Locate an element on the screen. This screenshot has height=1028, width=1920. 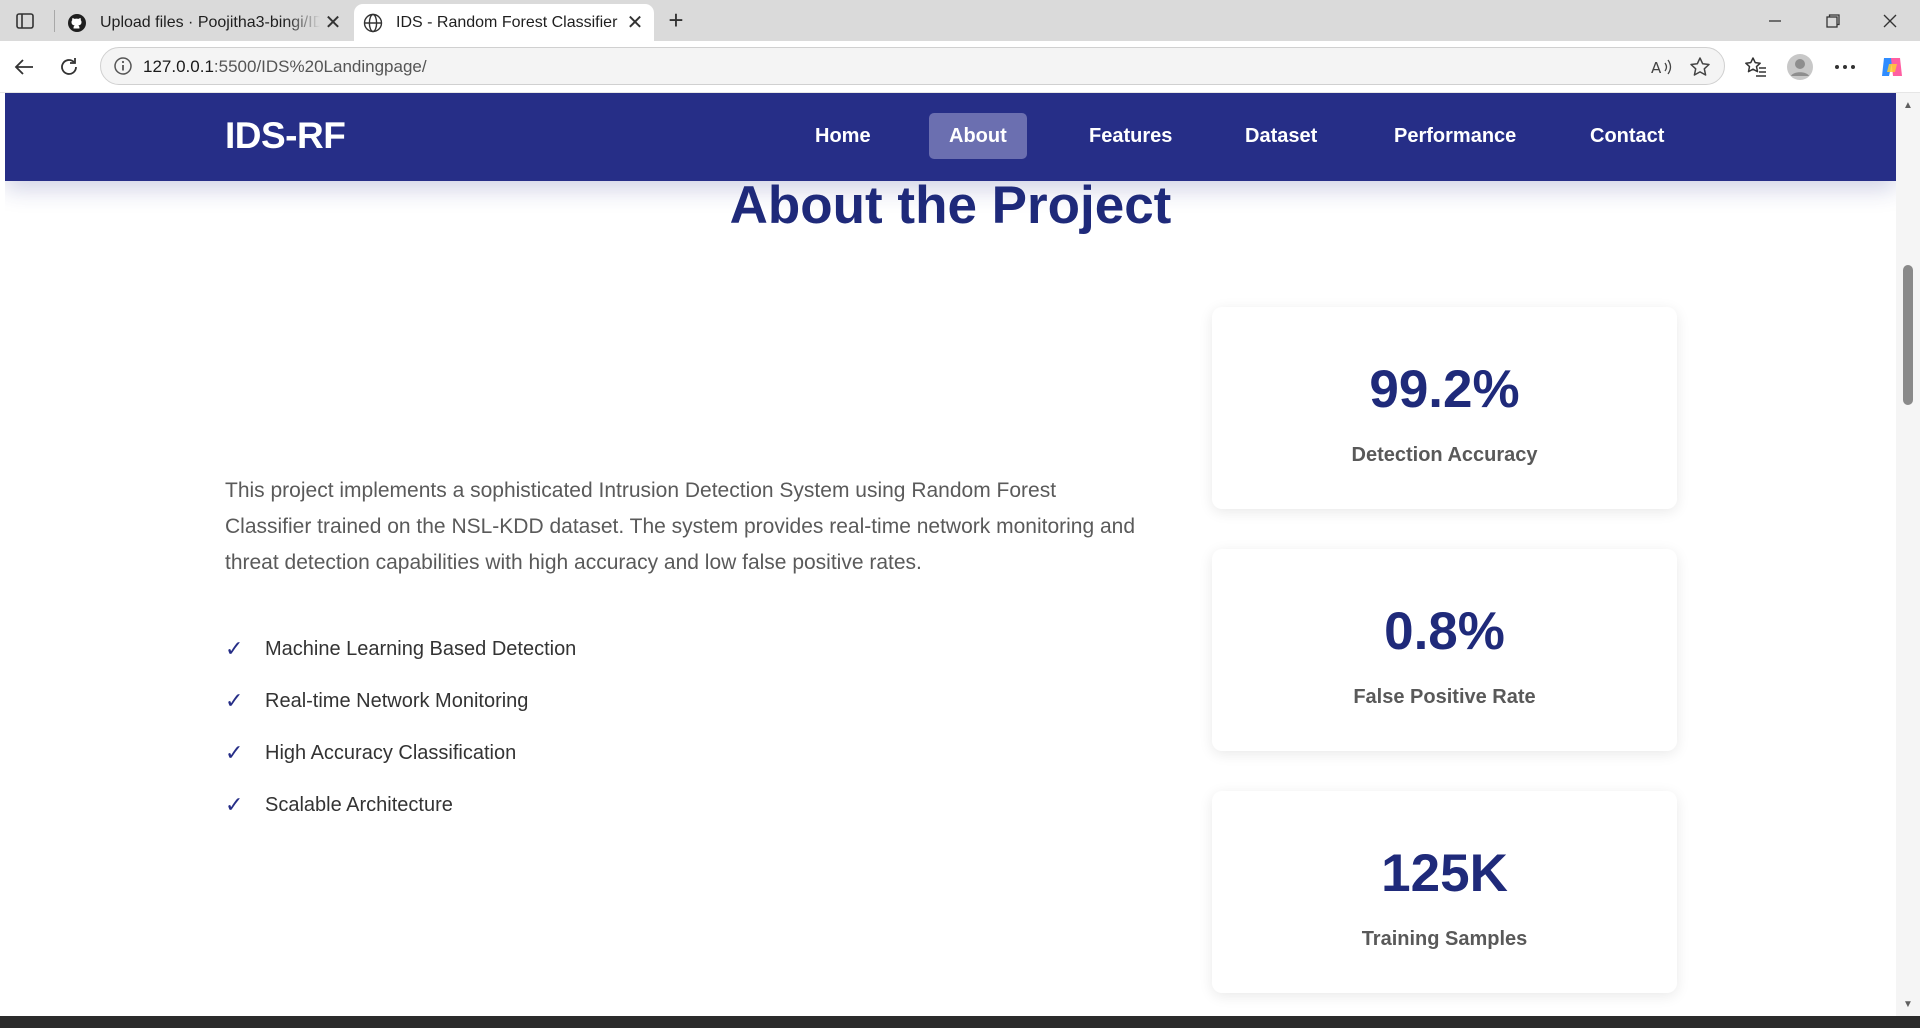
section-title: About the Project is located at coordinates (950, 205).